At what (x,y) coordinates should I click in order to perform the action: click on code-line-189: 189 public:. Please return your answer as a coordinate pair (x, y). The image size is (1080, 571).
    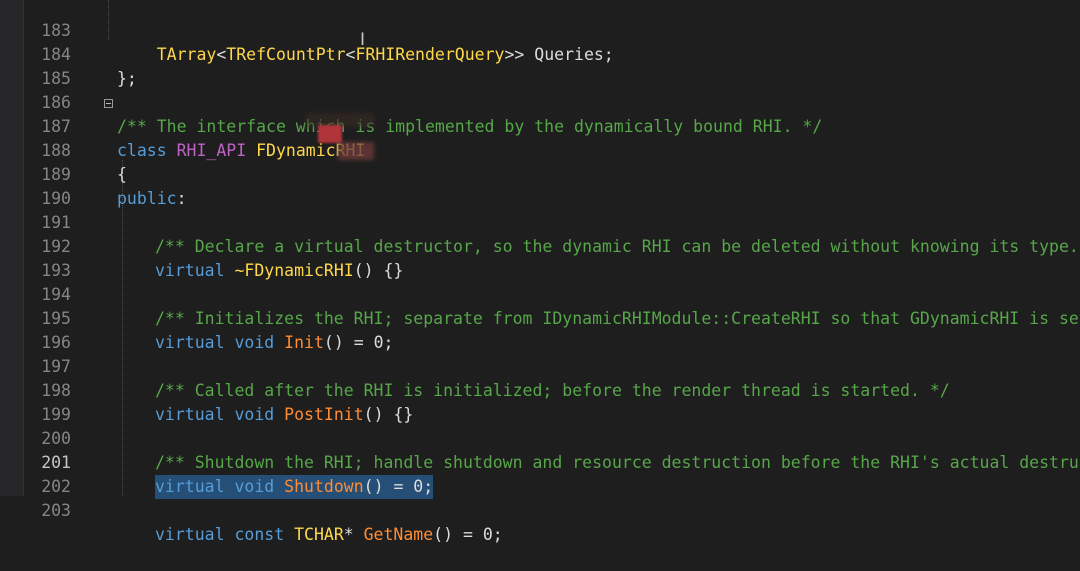
    Looking at the image, I should click on (540, 173).